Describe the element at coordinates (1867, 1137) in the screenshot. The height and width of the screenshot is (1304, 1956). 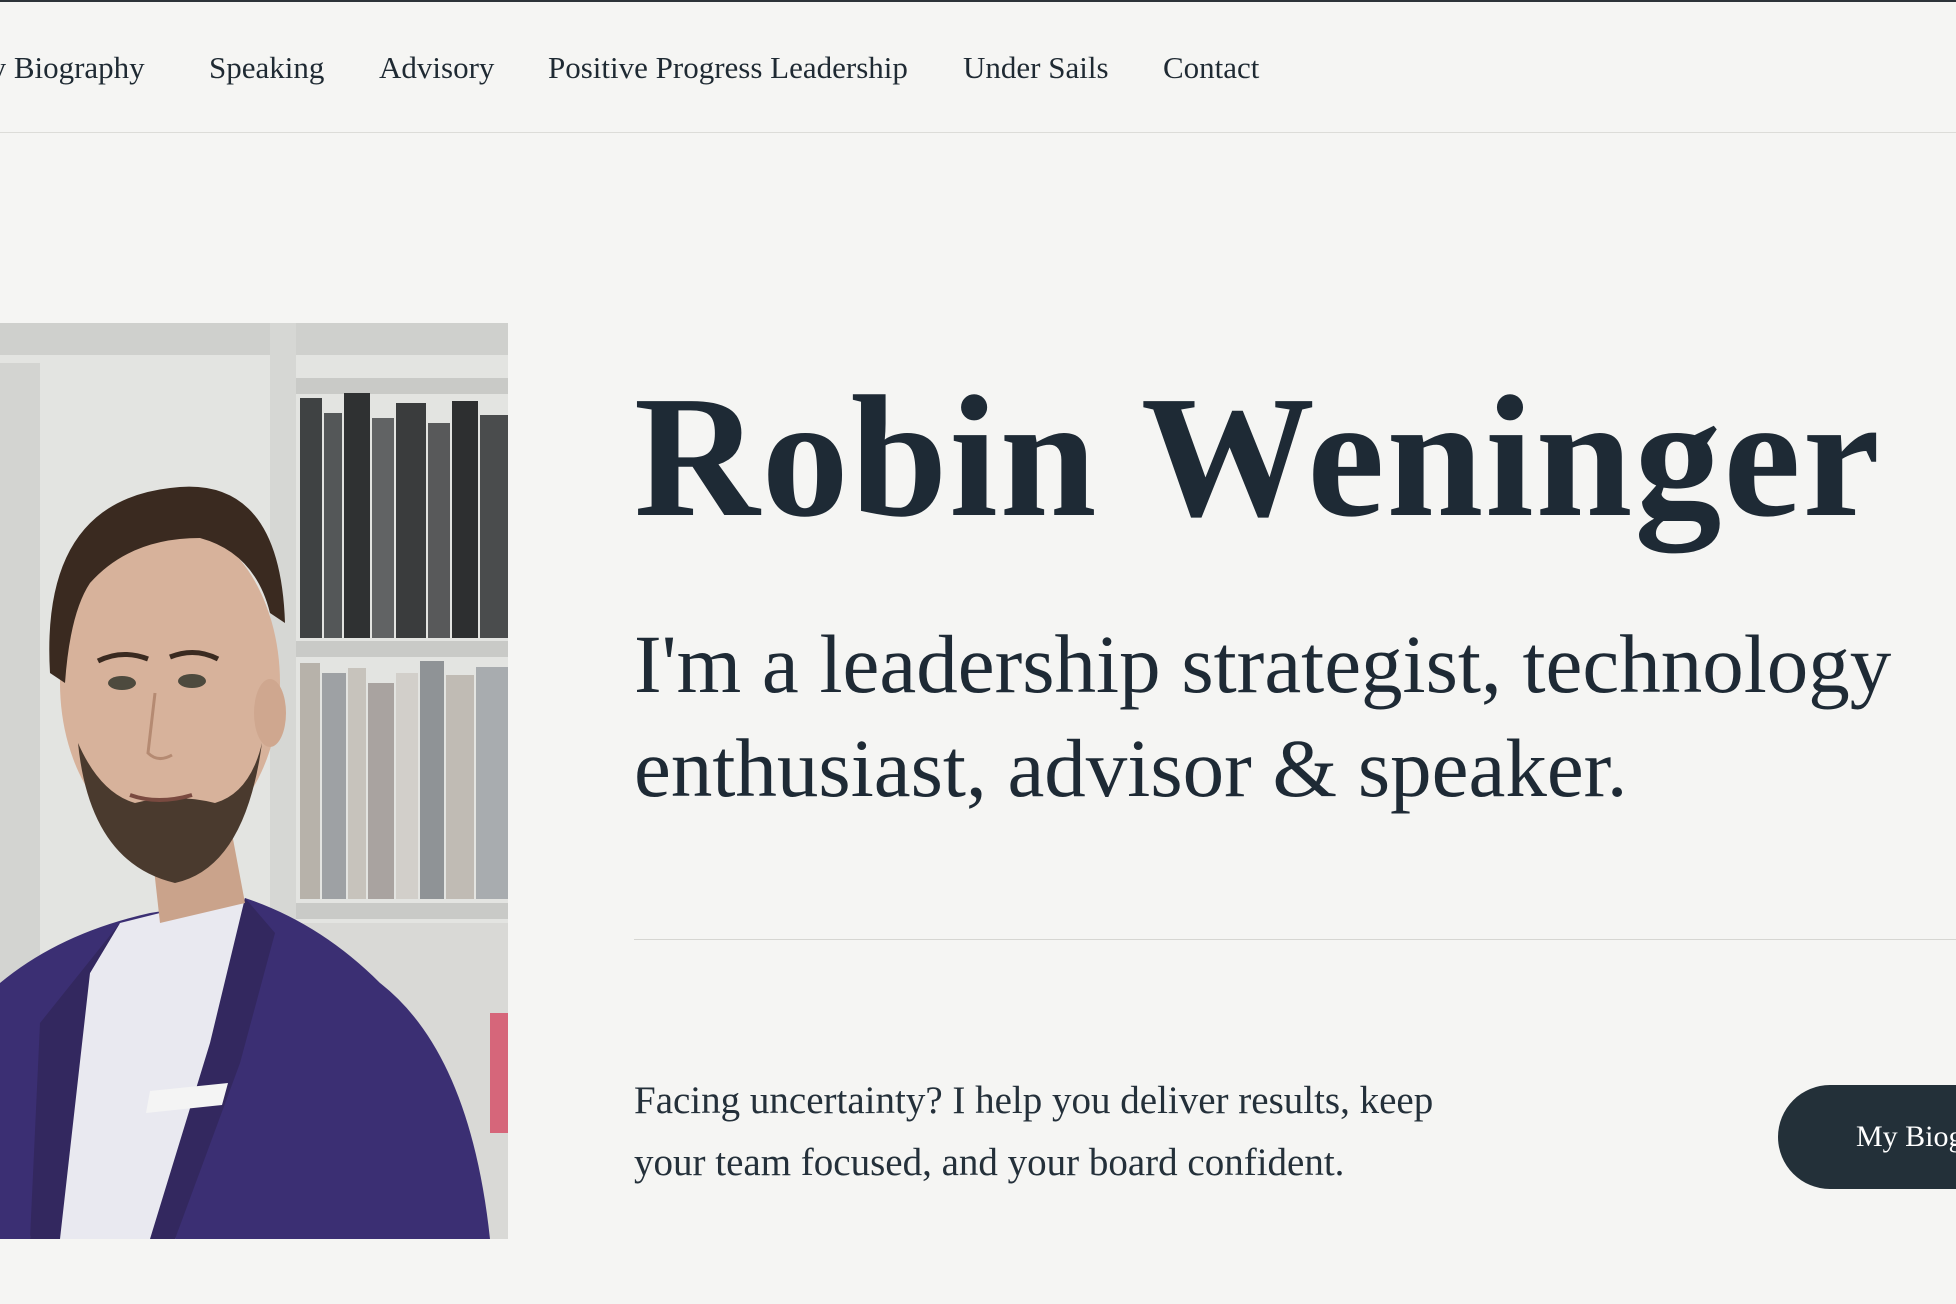
I see `my-biography-button: My Biography` at that location.